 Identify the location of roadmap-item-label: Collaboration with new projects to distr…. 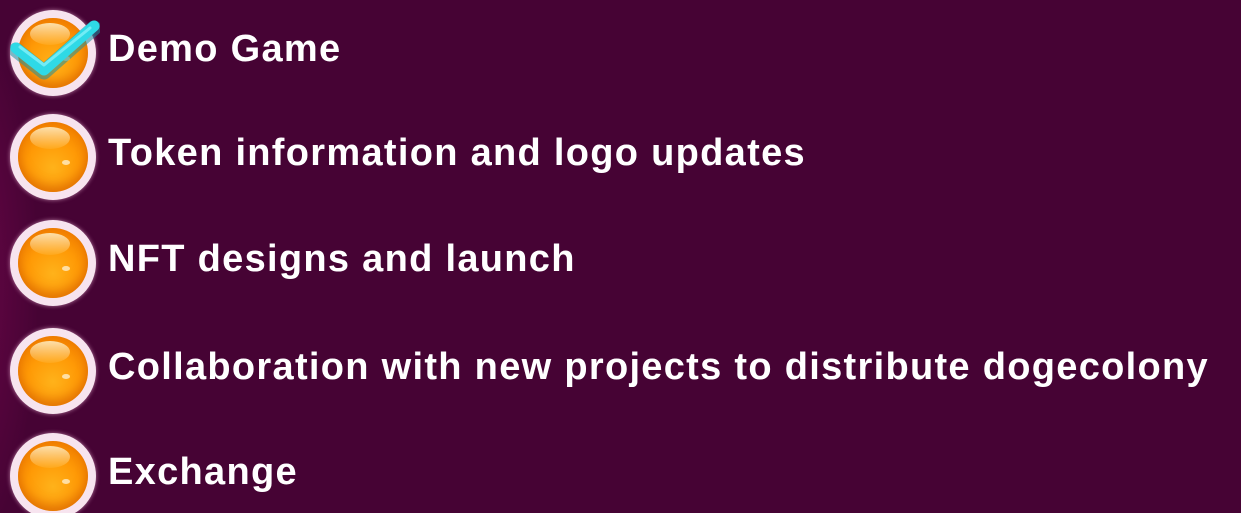
(658, 367).